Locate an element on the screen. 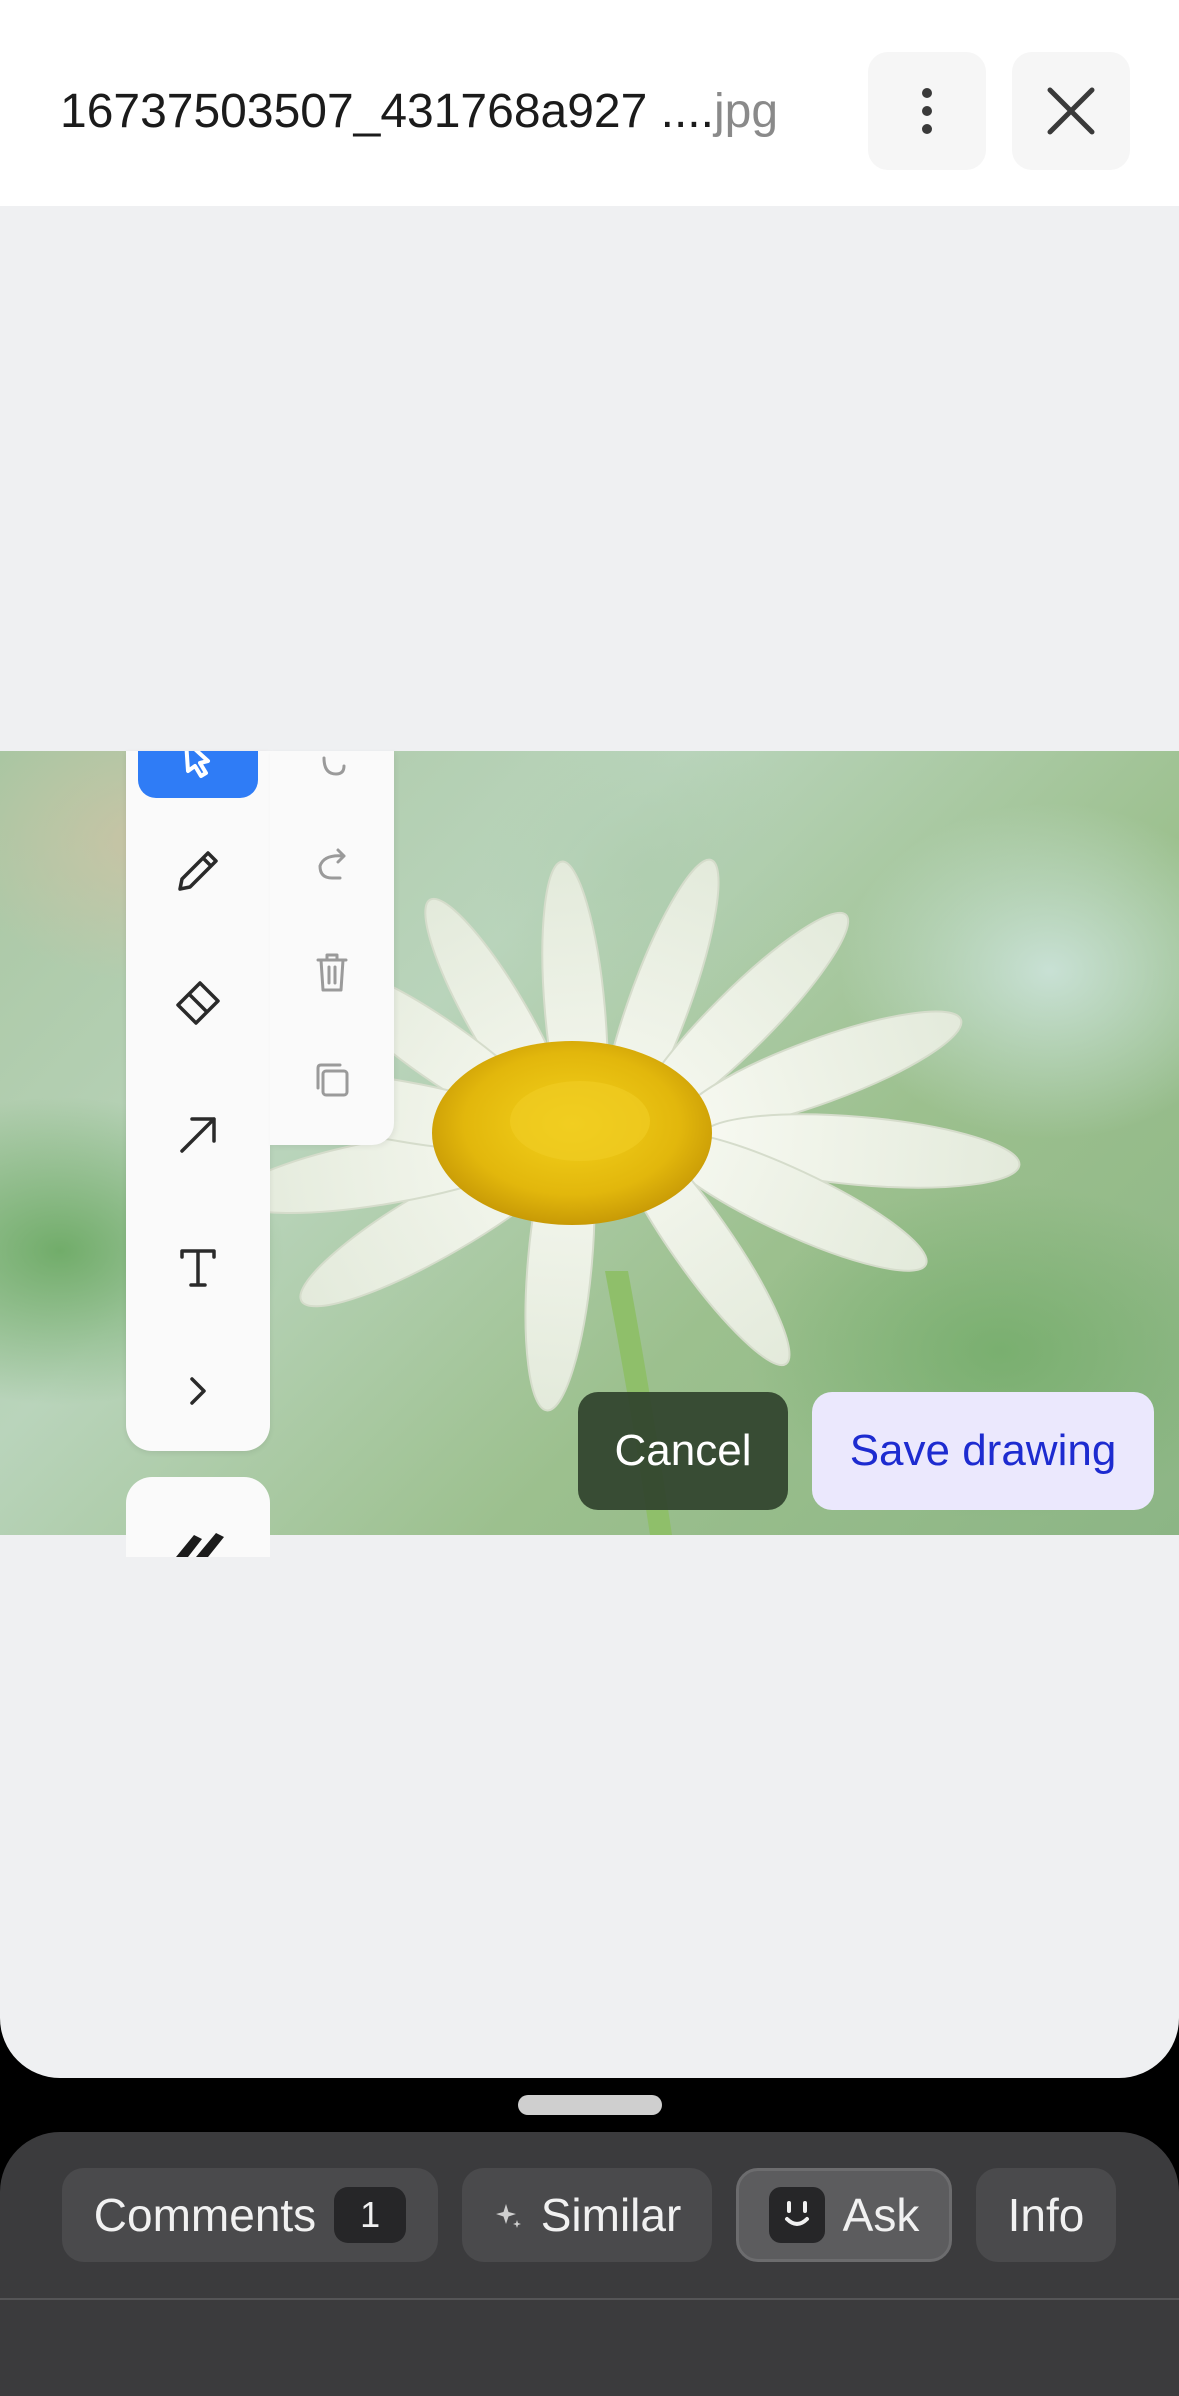 The height and width of the screenshot is (2396, 1179). redo-icon is located at coordinates (332, 864).